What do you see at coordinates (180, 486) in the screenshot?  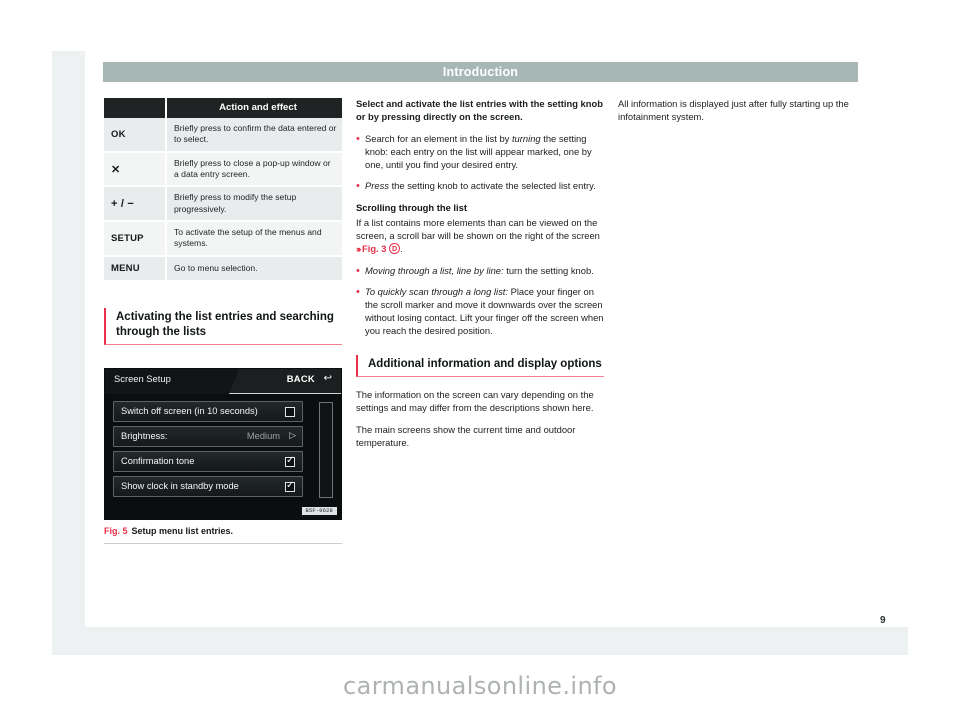 I see `list-item-label: Show clock in standby mode` at bounding box center [180, 486].